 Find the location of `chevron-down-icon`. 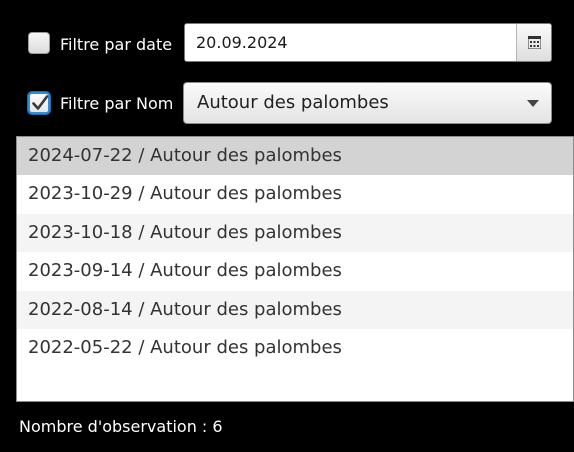

chevron-down-icon is located at coordinates (533, 103).